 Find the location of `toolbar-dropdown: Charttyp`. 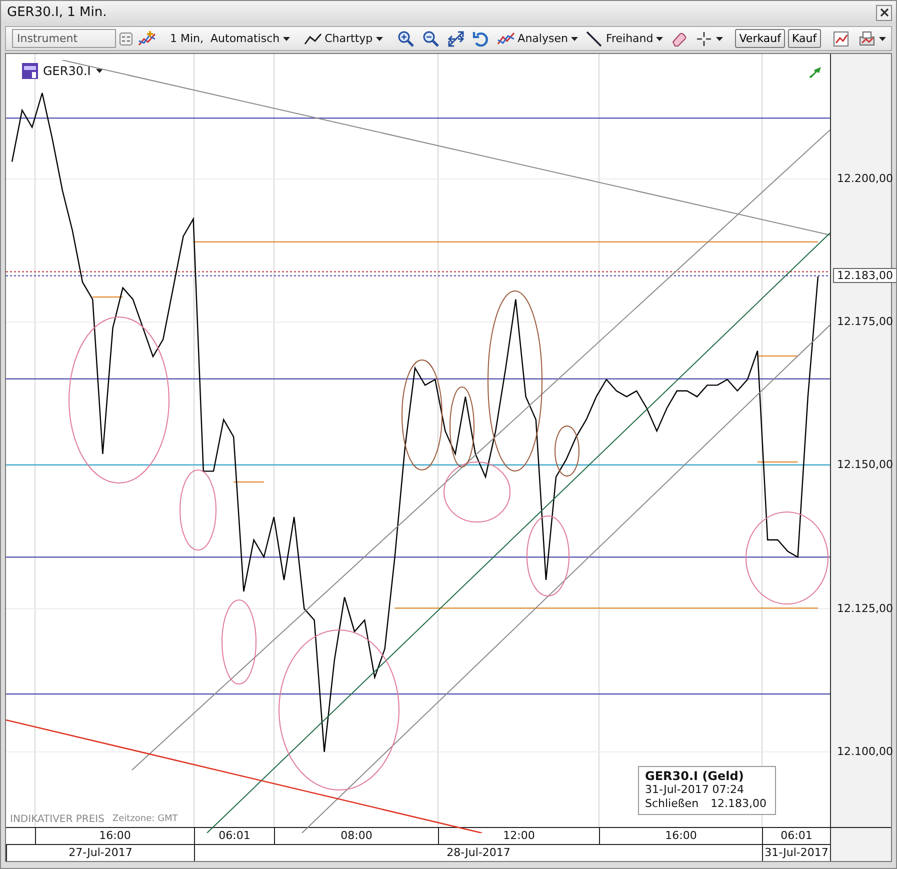

toolbar-dropdown: Charttyp is located at coordinates (343, 39).